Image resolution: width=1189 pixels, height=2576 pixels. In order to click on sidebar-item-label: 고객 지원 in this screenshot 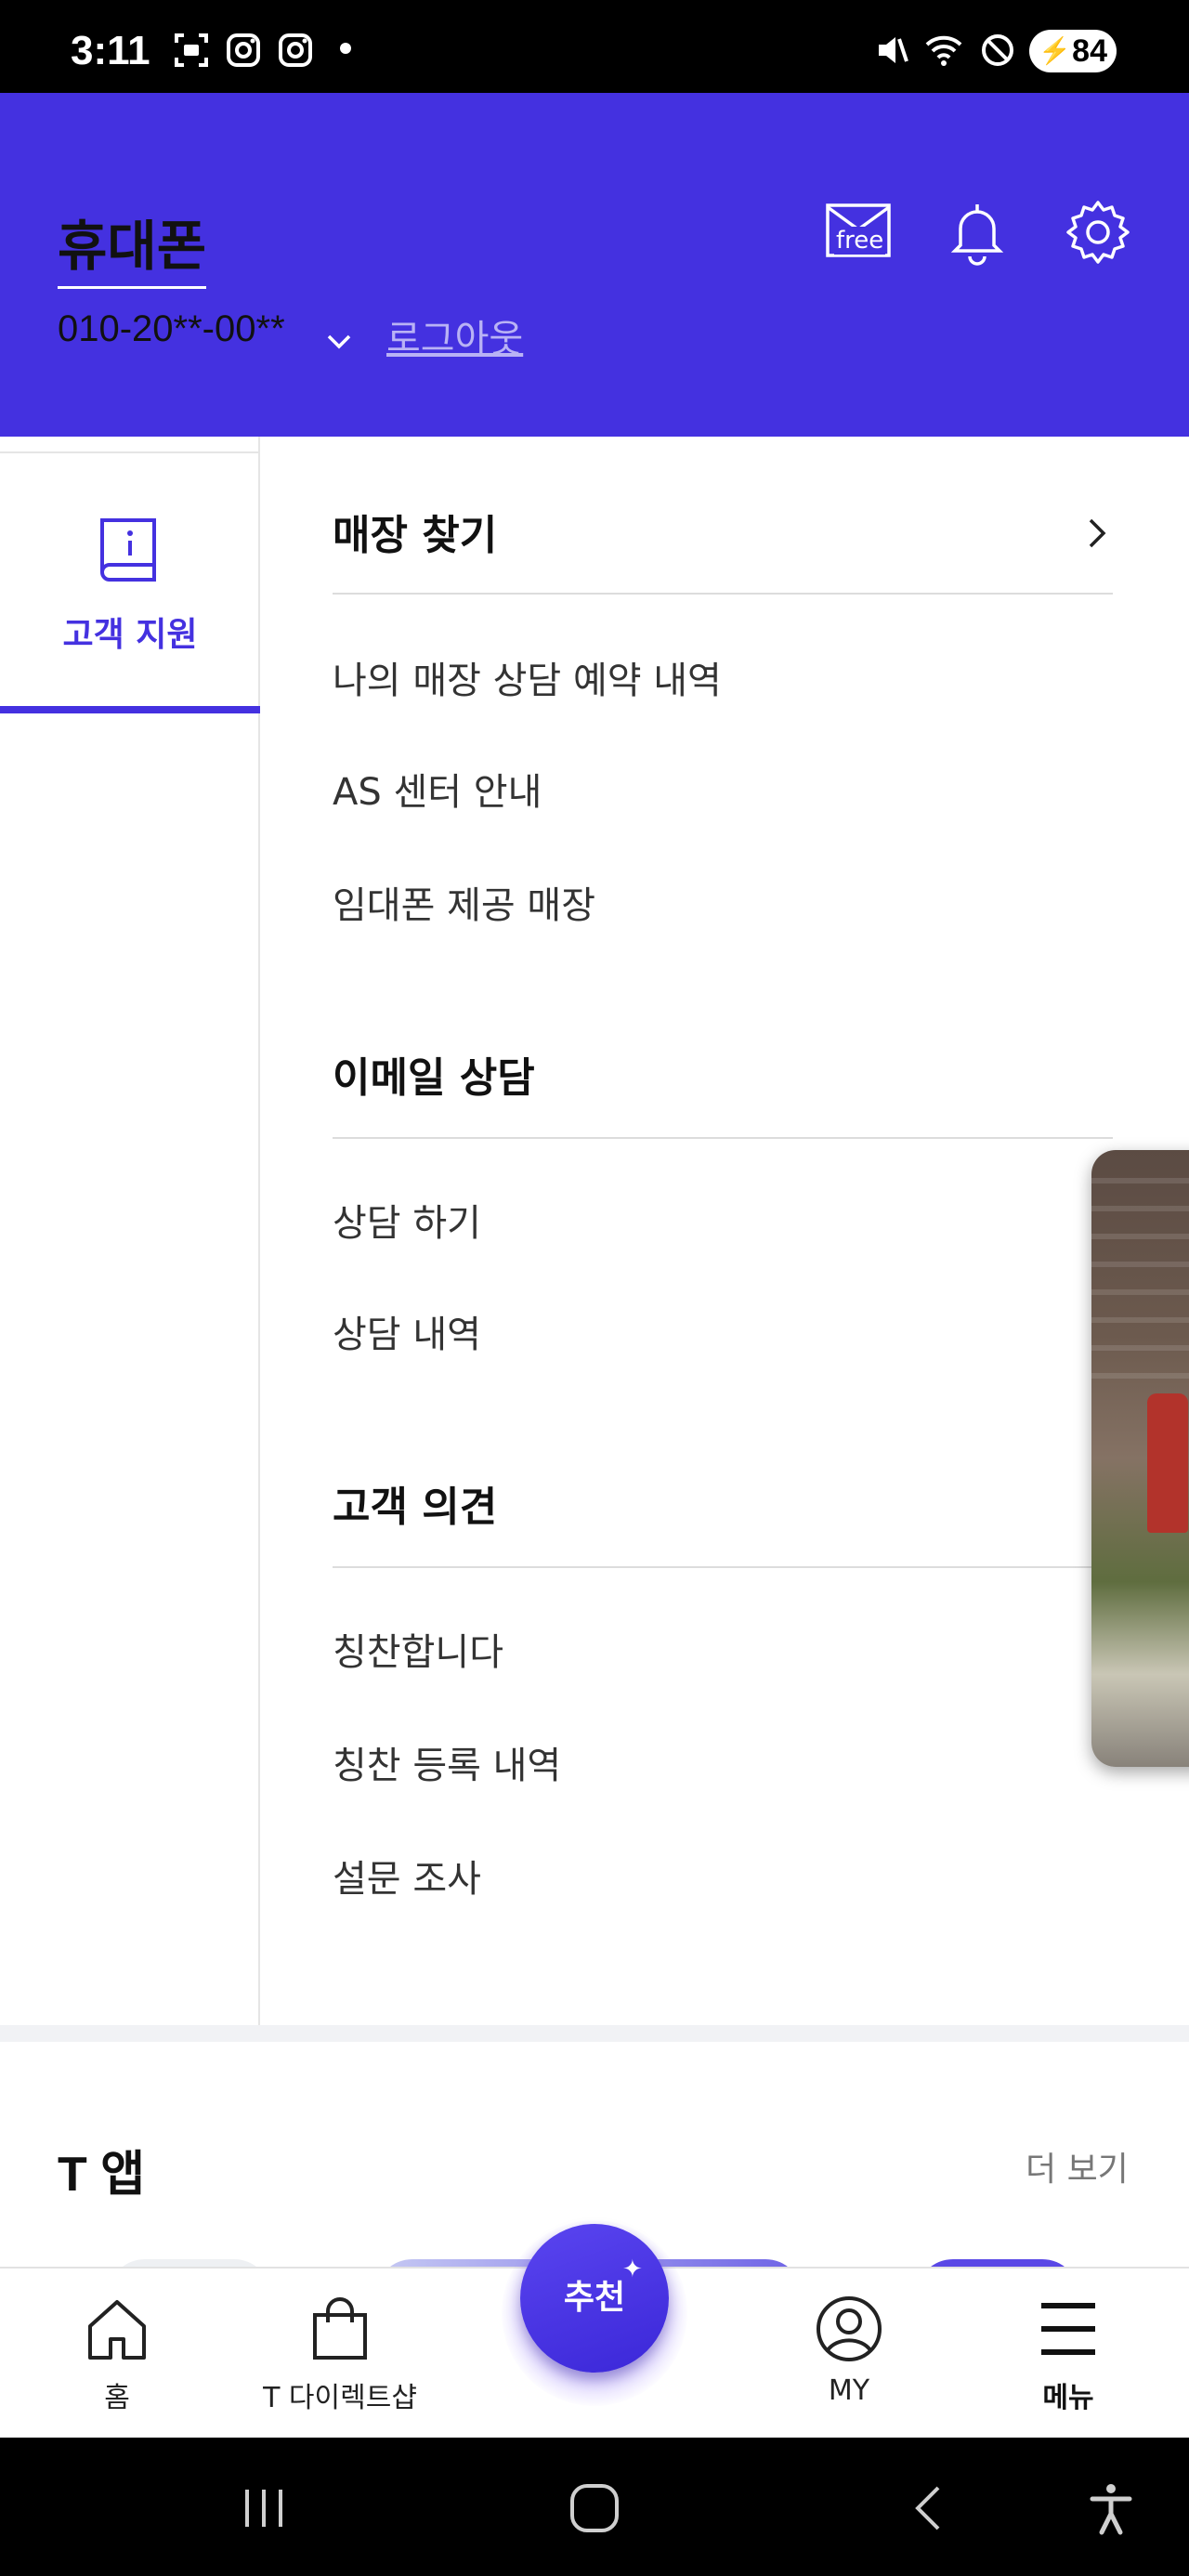, I will do `click(130, 635)`.